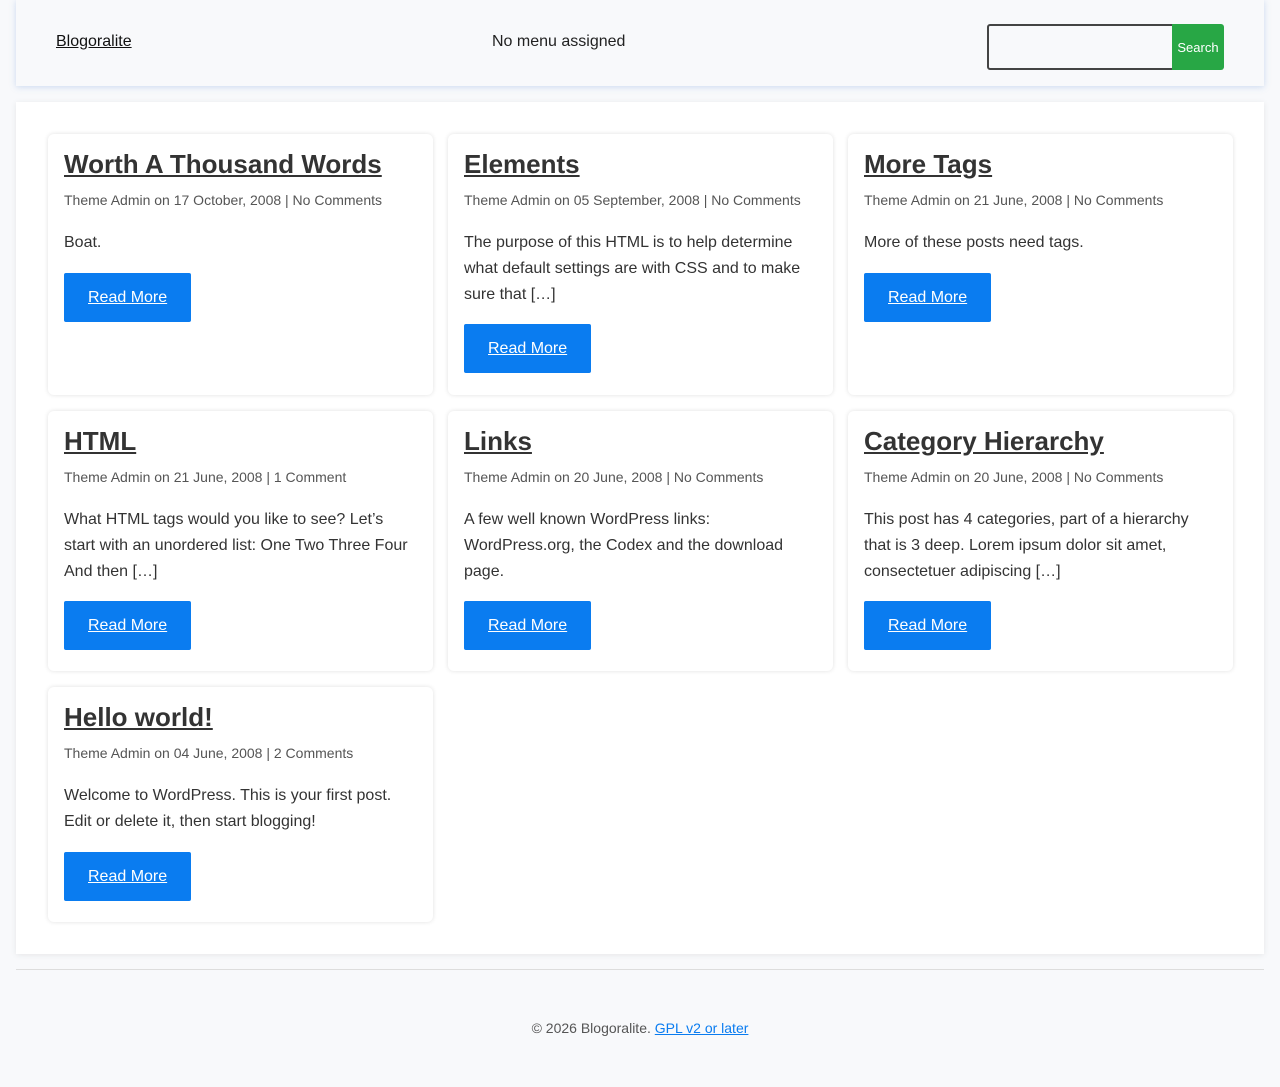  What do you see at coordinates (640, 43) in the screenshot?
I see `site-header: Blogoralite No menu assigned Search` at bounding box center [640, 43].